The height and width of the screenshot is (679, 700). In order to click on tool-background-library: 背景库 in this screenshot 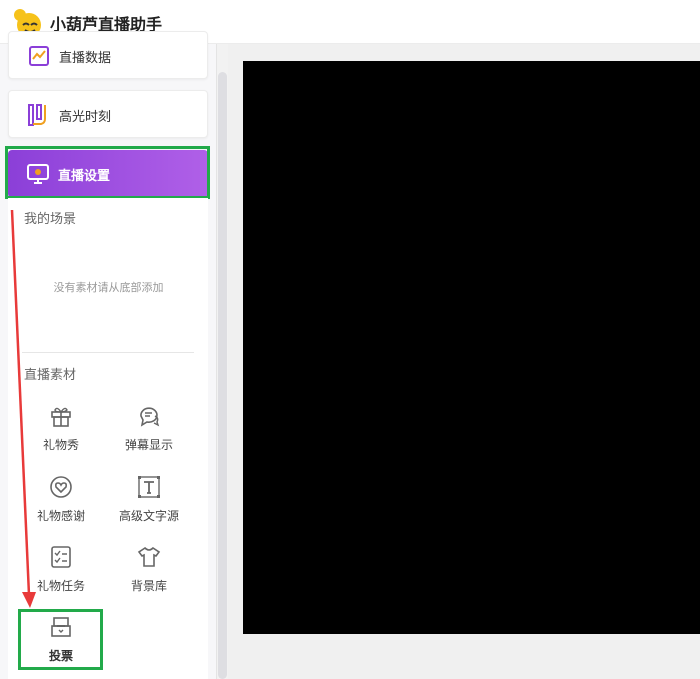, I will do `click(149, 575)`.